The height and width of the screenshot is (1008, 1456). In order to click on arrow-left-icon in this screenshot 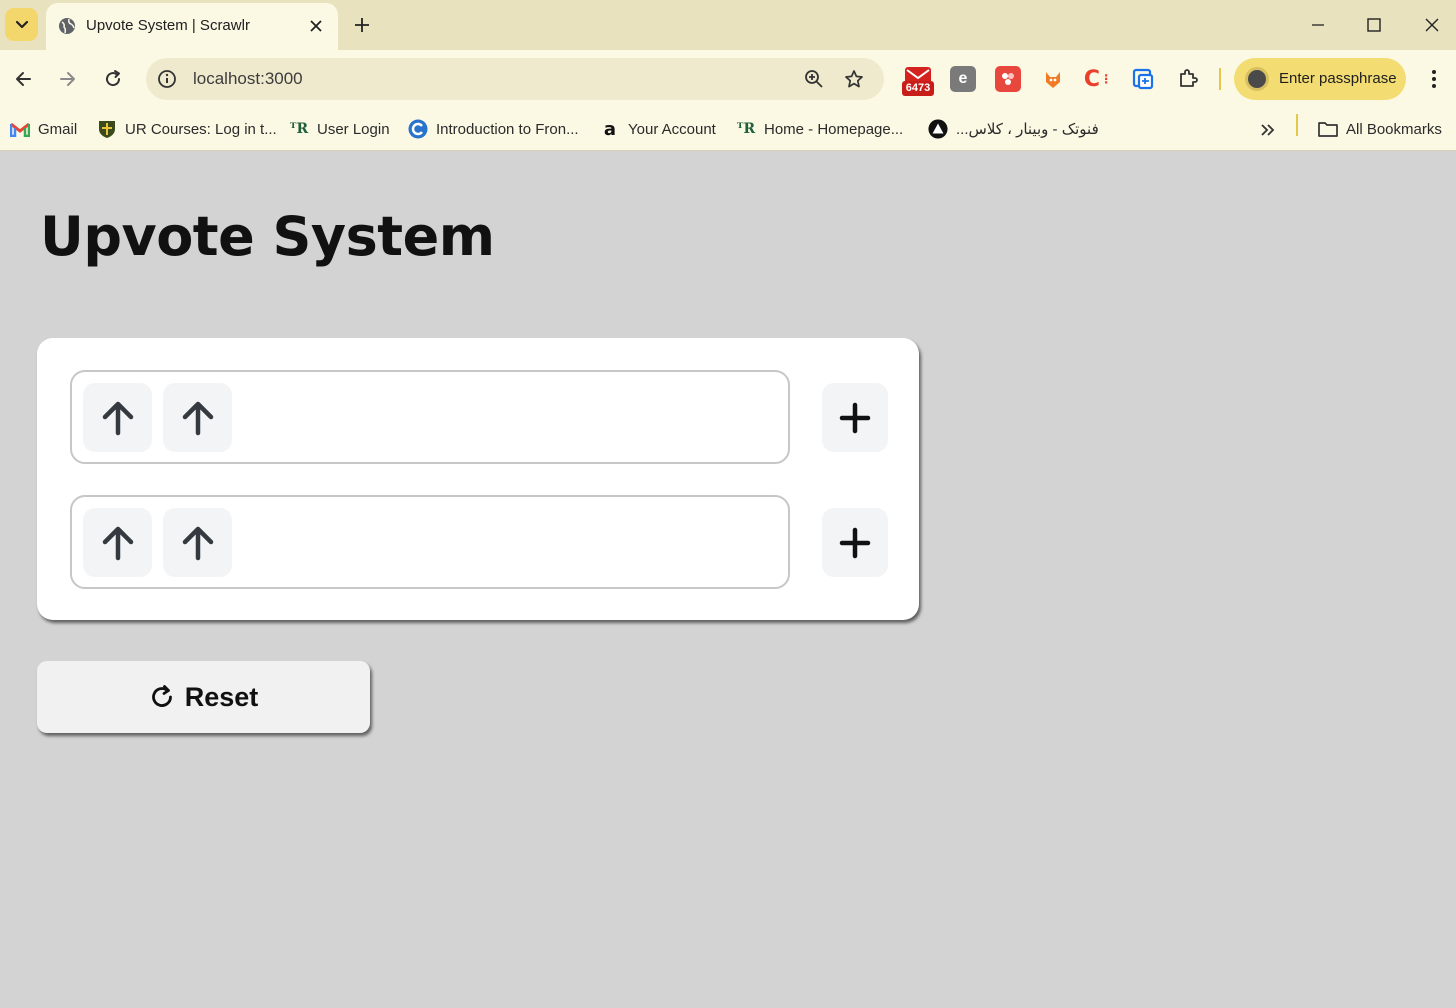, I will do `click(23, 79)`.